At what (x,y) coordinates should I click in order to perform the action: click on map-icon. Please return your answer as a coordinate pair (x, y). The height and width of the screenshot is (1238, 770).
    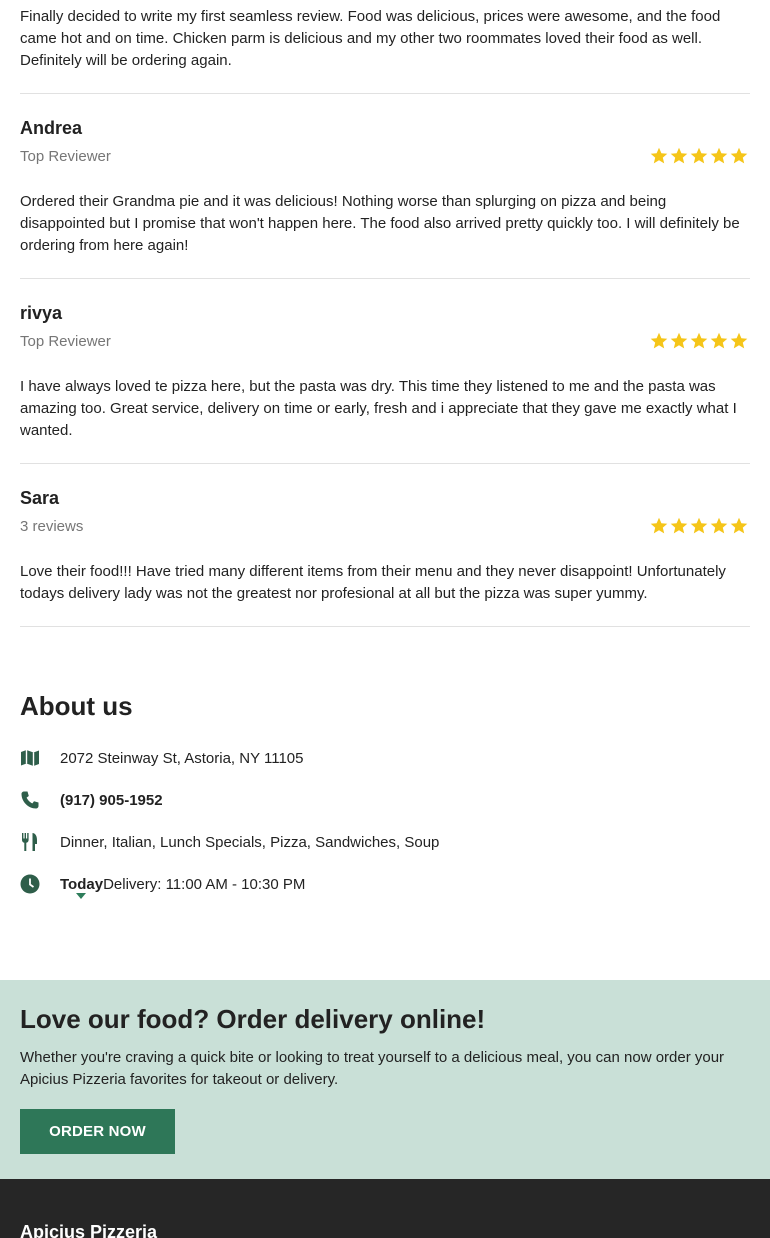
    Looking at the image, I should click on (30, 758).